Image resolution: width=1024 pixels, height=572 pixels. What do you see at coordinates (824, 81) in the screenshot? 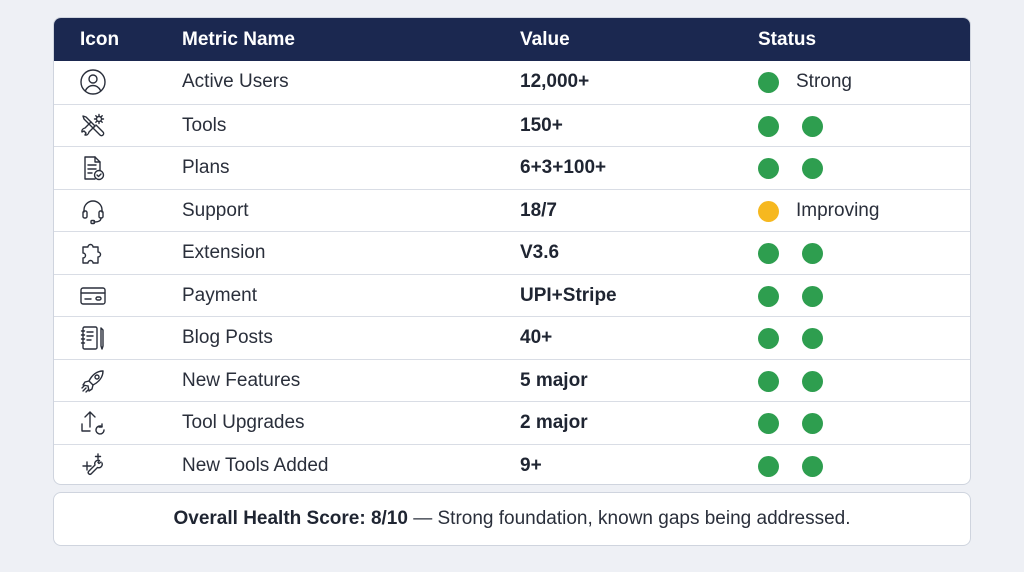
I see `status-text: Strong` at bounding box center [824, 81].